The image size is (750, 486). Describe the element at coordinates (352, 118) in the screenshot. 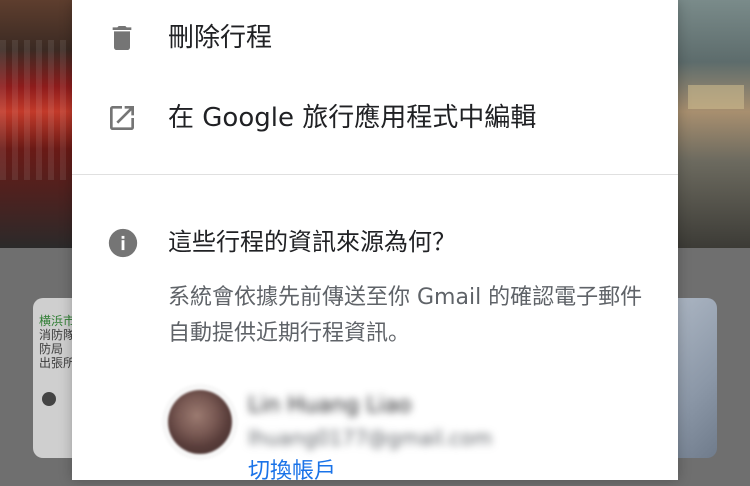

I see `edit-in-travel-label: 在 Google 旅行應用程式中編輯` at that location.